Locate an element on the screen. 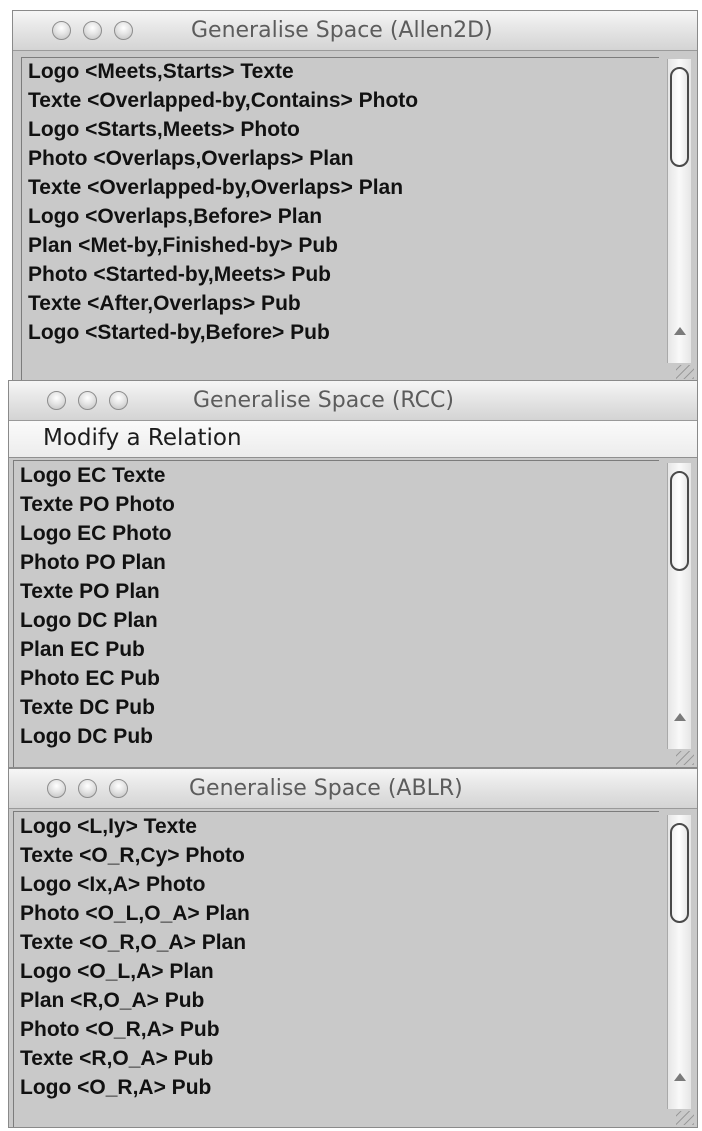  list-item: Logo <O_L,A> Plan is located at coordinates (117, 972).